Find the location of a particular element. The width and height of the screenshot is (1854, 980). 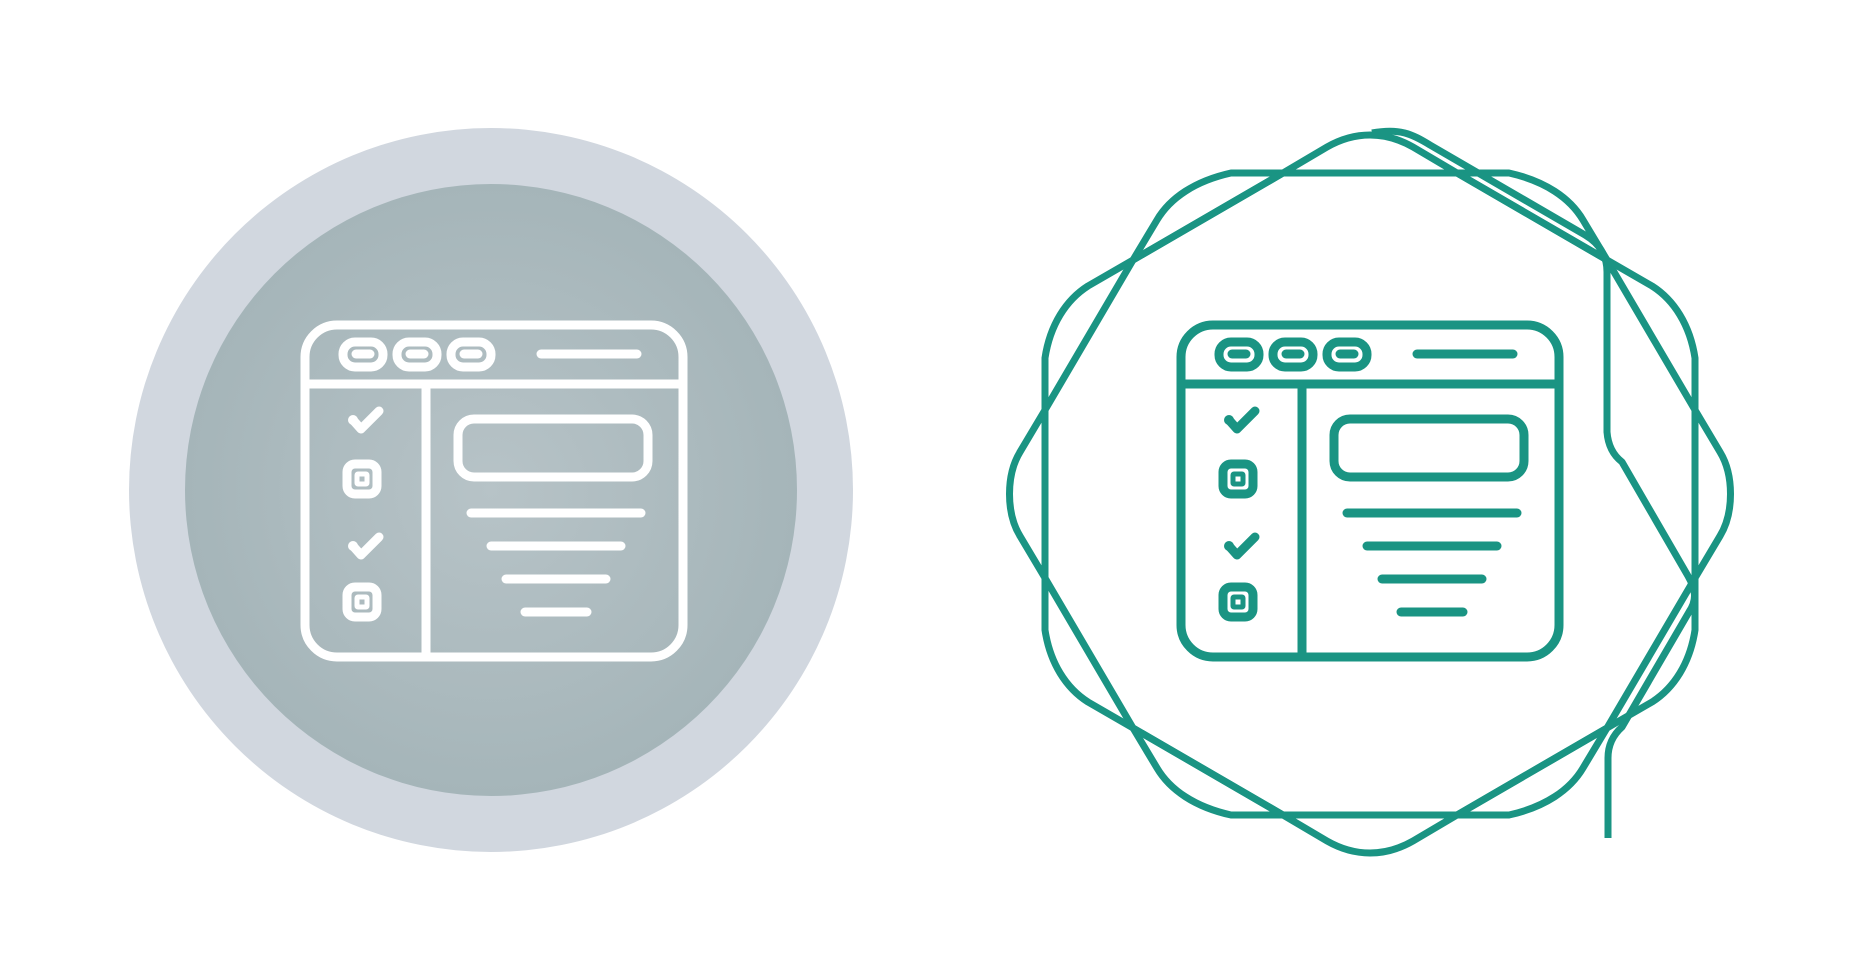

badge-rotated-square is located at coordinates (1534, 482).